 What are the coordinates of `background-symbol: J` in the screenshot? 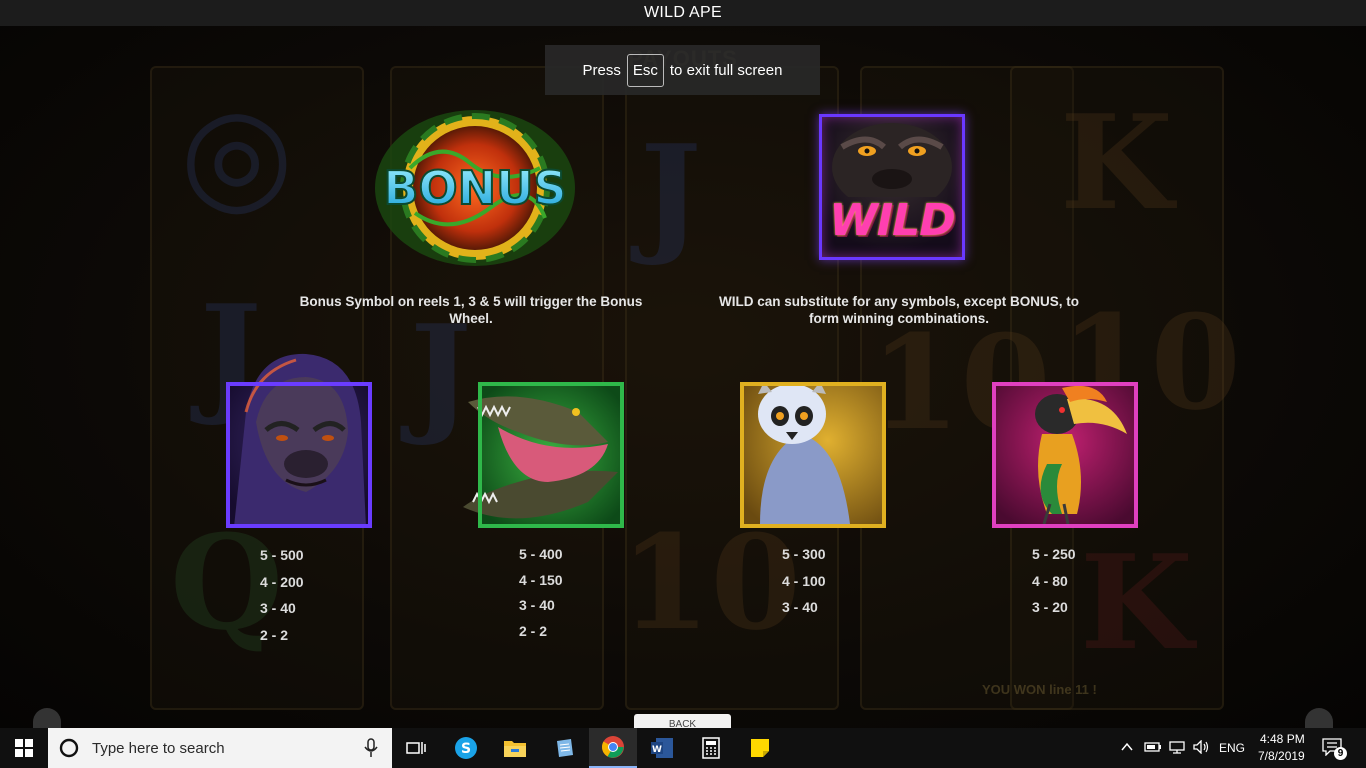 It's located at (671, 192).